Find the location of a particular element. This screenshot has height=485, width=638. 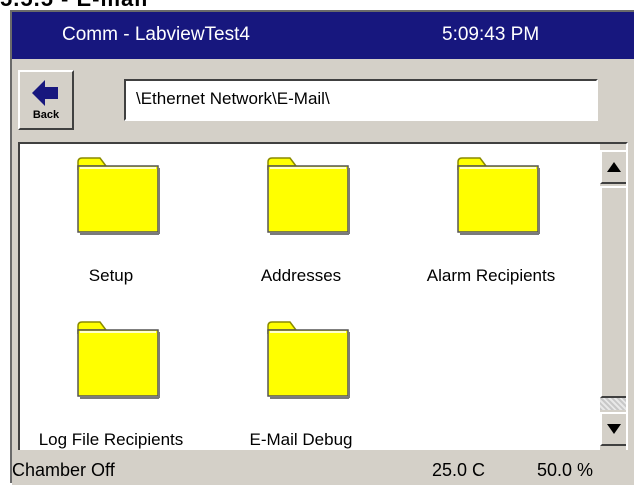

document-heading: 5.5.5 - E-mail is located at coordinates (74, 5).